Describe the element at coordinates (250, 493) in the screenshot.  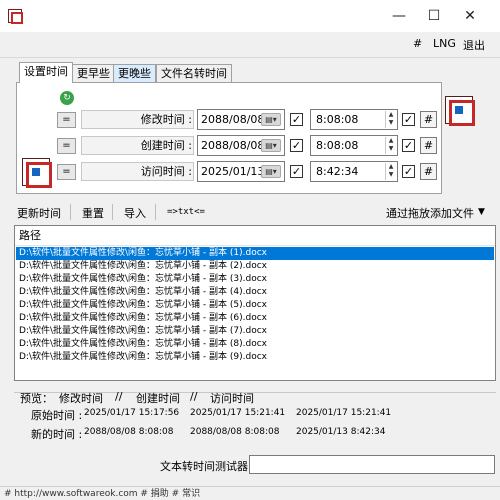
I see `status-bar: # http://www.softwareok.com # 捐助 # 常识` at that location.